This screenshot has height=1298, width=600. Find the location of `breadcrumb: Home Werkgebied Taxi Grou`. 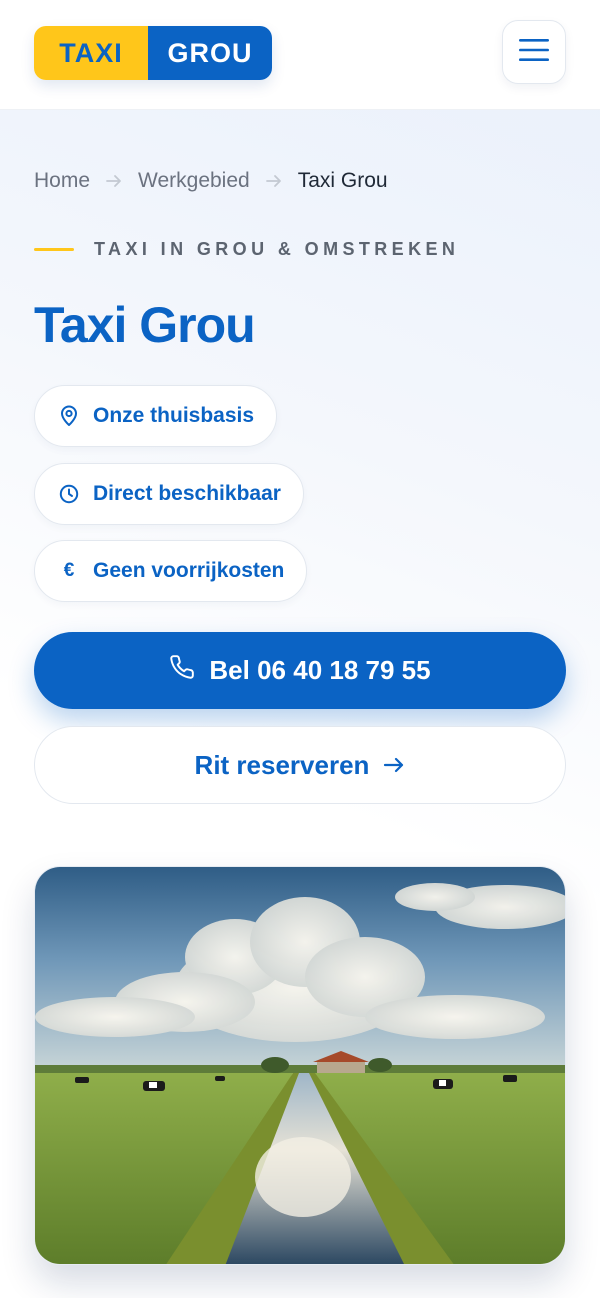

breadcrumb: Home Werkgebied Taxi Grou is located at coordinates (211, 181).